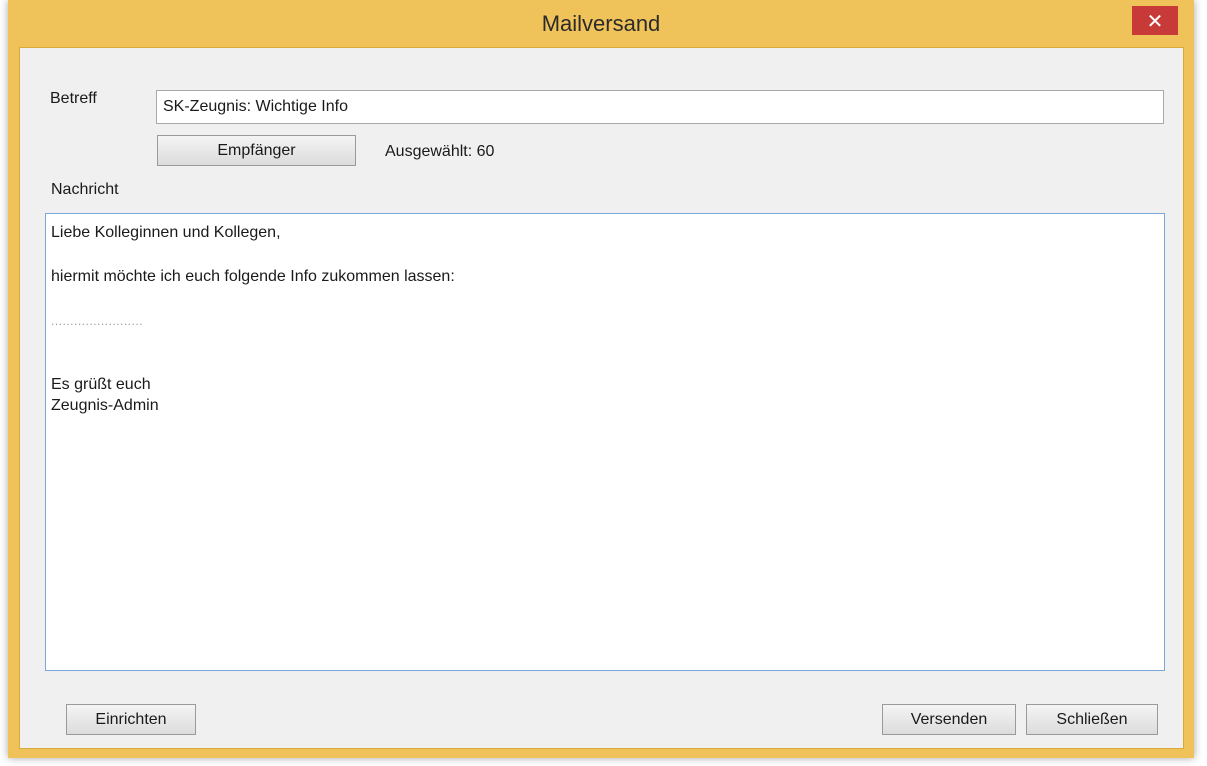  I want to click on message-line: Liebe Kolleginnen und Kollegen,, so click(166, 232).